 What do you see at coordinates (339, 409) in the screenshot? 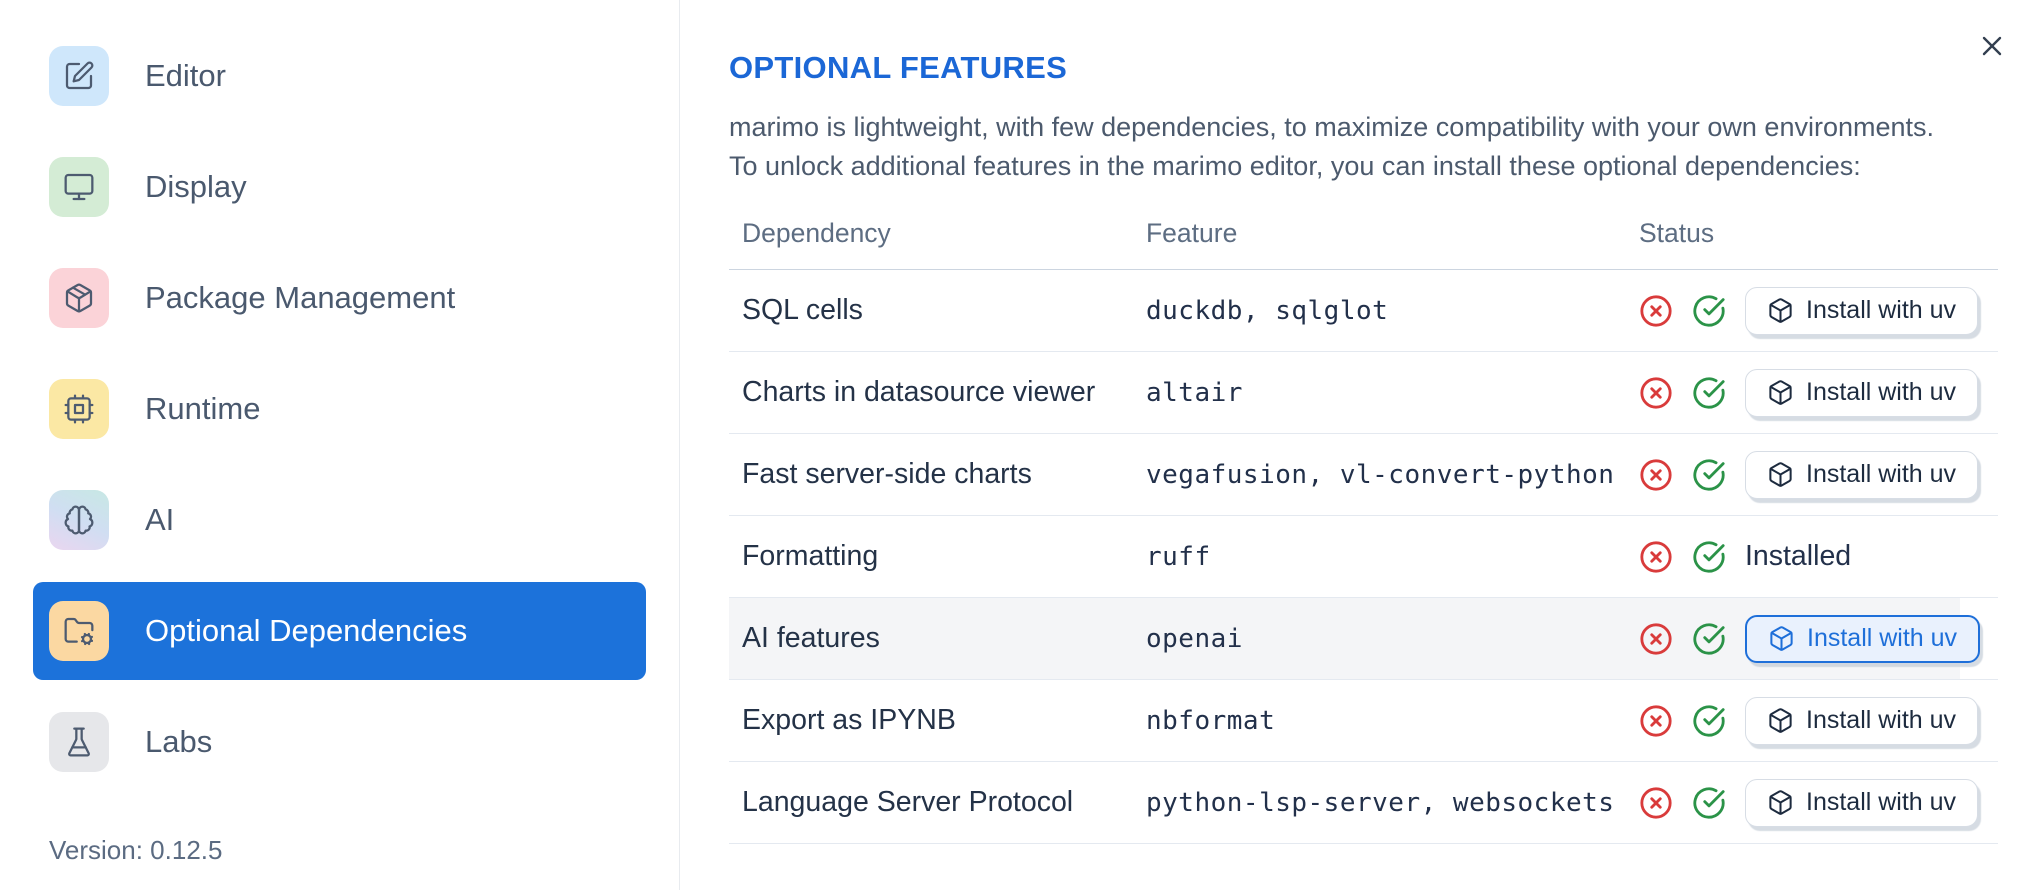
I see `sidebar-item-runtime: Runtime` at bounding box center [339, 409].